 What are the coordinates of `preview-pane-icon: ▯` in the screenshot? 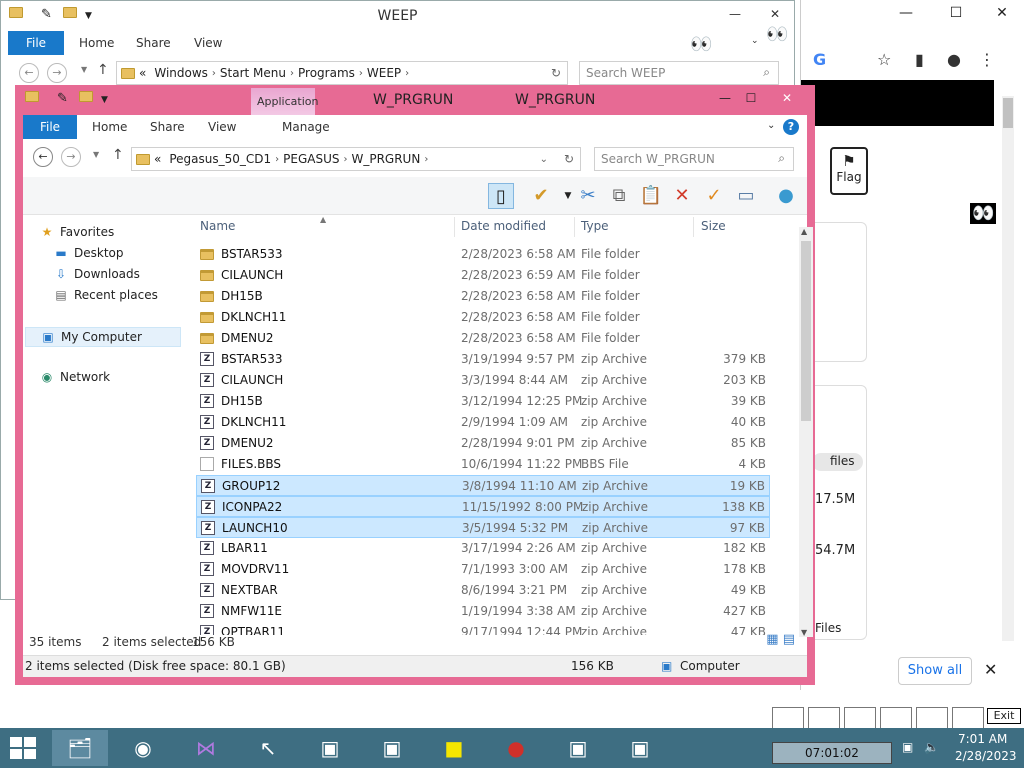 It's located at (501, 196).